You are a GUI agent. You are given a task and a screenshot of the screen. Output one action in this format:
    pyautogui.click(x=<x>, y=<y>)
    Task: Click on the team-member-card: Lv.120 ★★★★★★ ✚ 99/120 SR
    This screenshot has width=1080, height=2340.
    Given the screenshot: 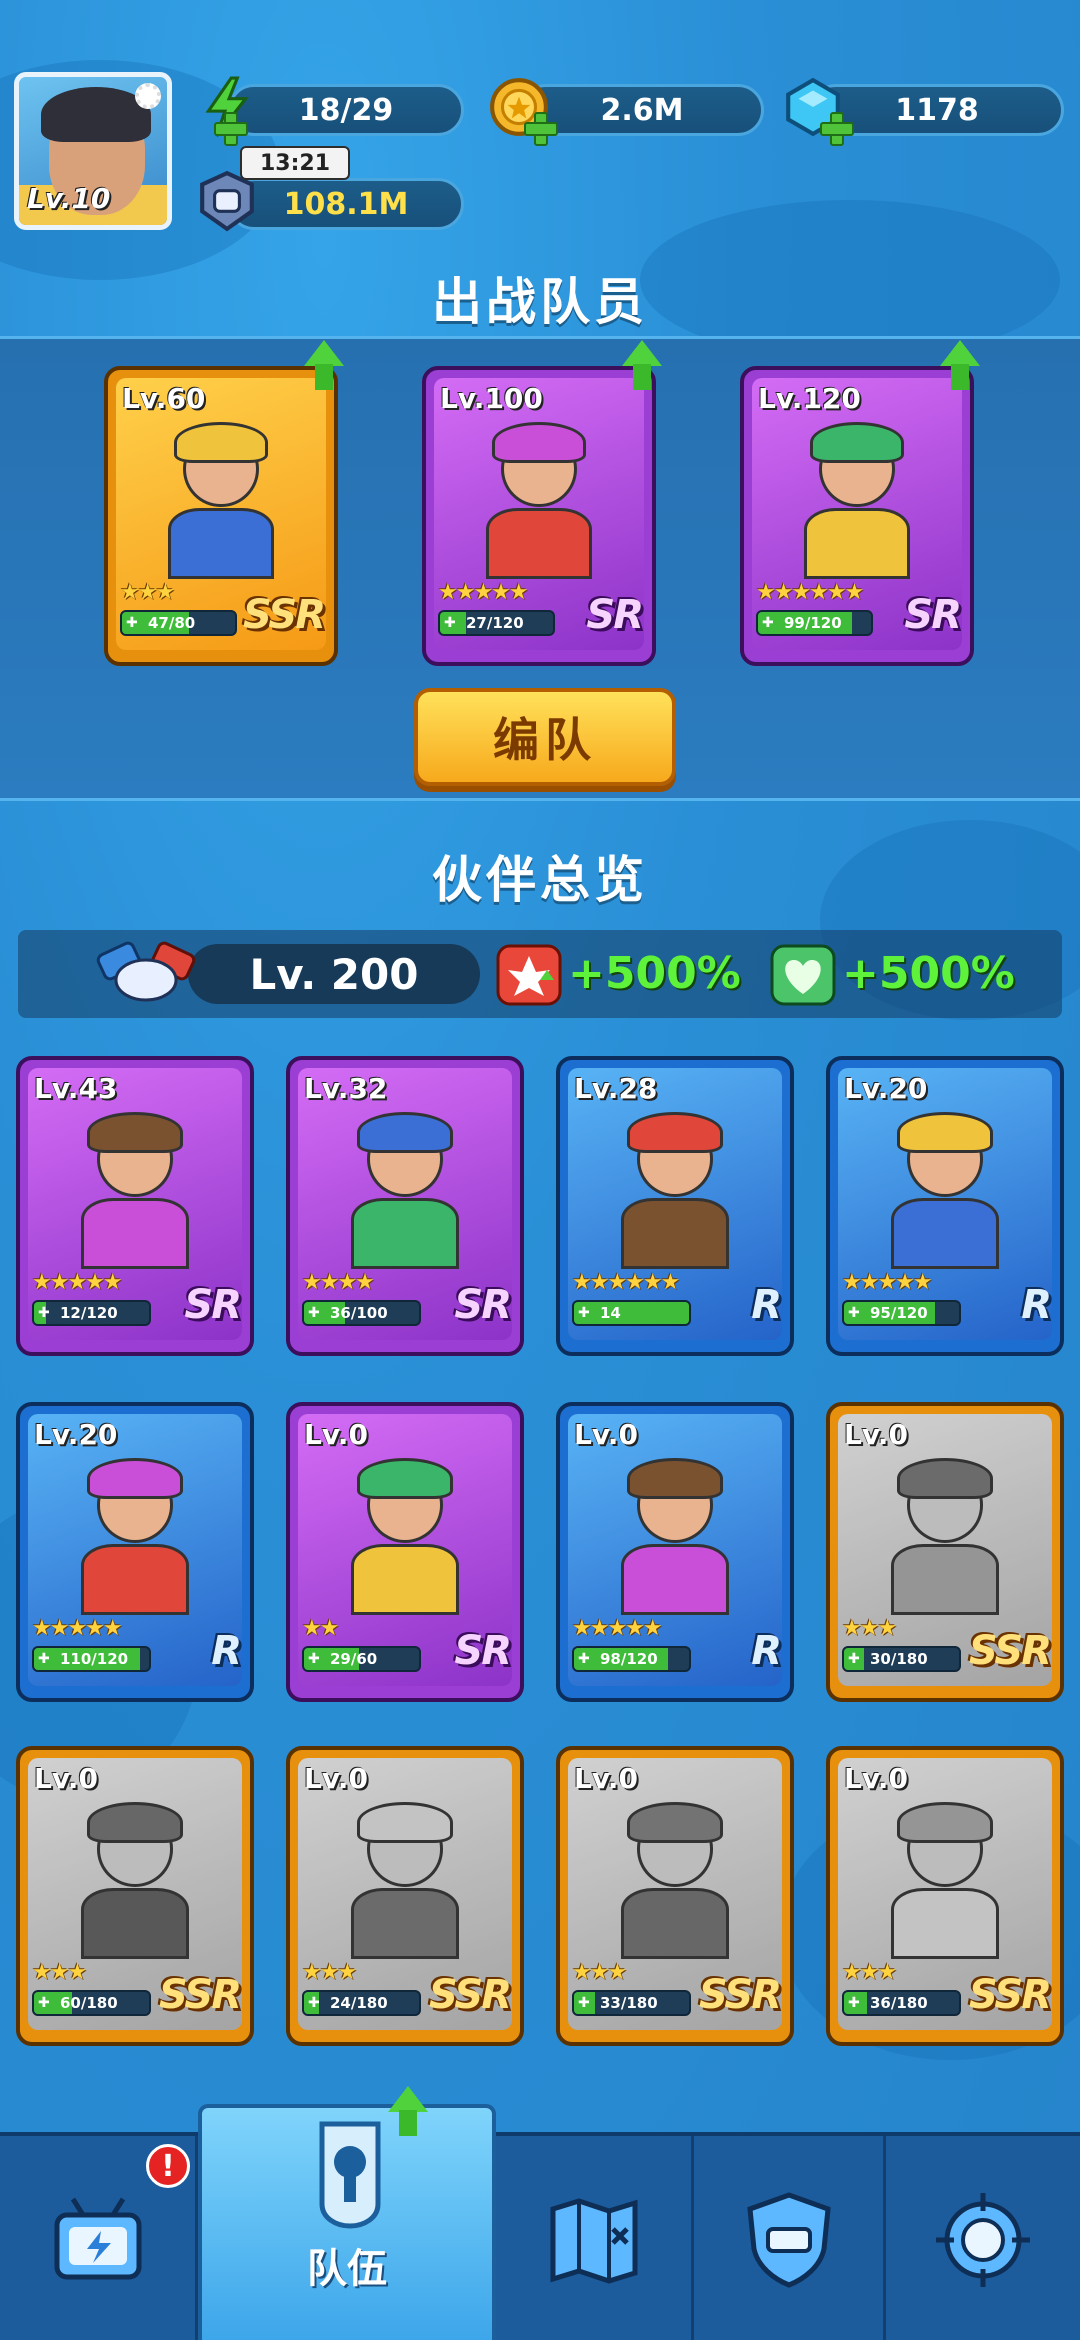 What is the action you would take?
    pyautogui.click(x=857, y=516)
    